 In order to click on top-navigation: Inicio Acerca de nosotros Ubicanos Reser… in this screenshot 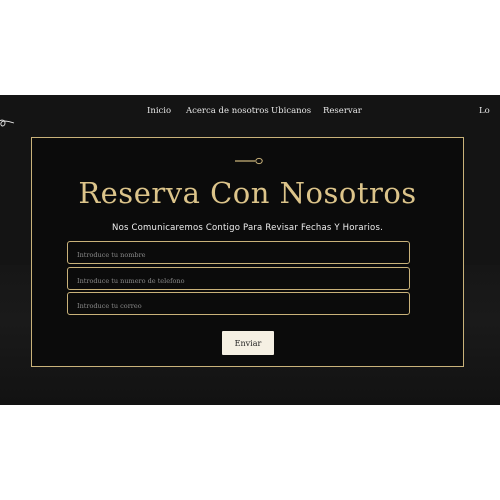, I will do `click(250, 112)`.